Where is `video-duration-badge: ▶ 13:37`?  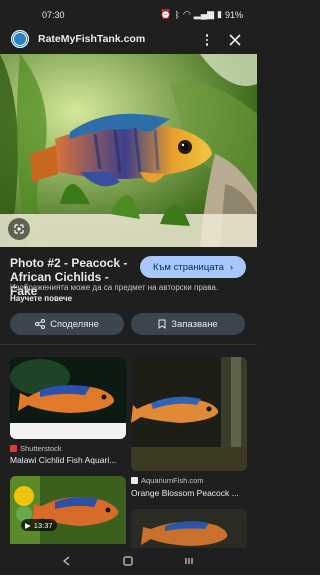 video-duration-badge: ▶ 13:37 is located at coordinates (39, 525).